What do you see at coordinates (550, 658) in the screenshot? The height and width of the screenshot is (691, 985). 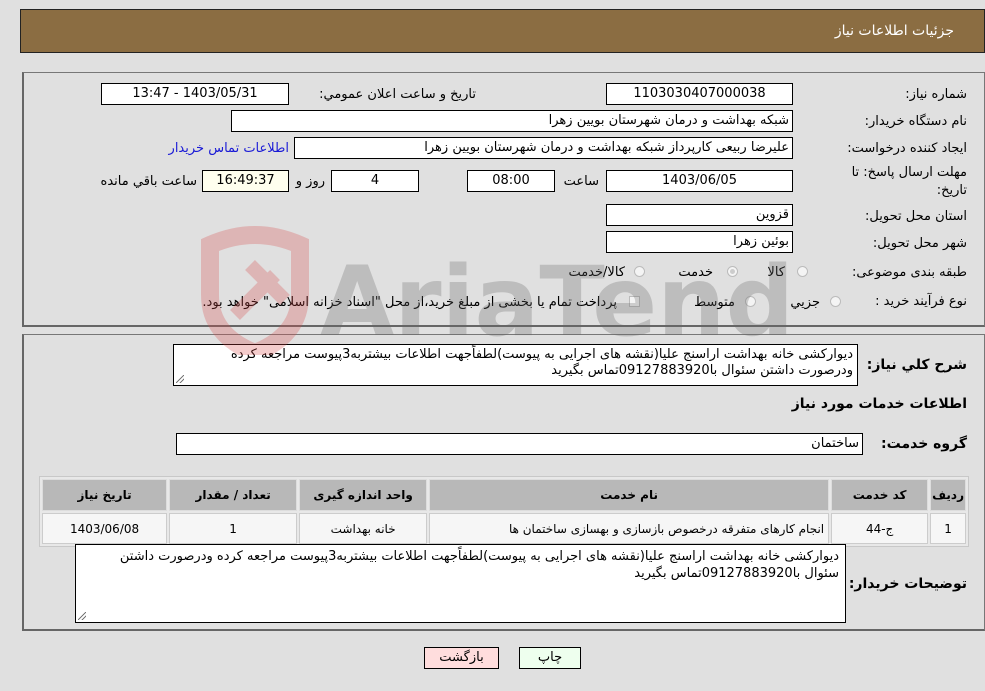 I see `print-button: چاپ` at bounding box center [550, 658].